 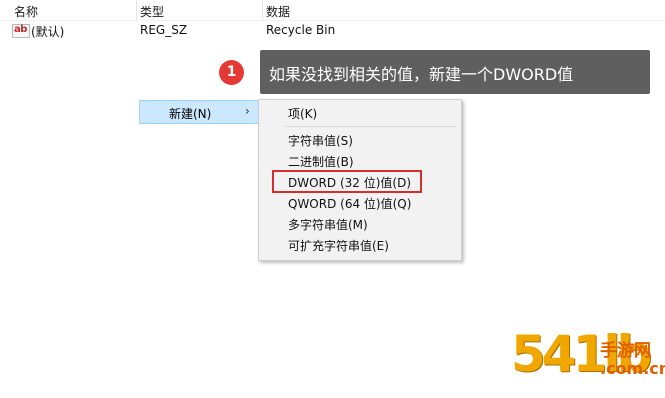 I want to click on submenu-item-qword-value: QWORD (64 位)值(Q), so click(x=360, y=202).